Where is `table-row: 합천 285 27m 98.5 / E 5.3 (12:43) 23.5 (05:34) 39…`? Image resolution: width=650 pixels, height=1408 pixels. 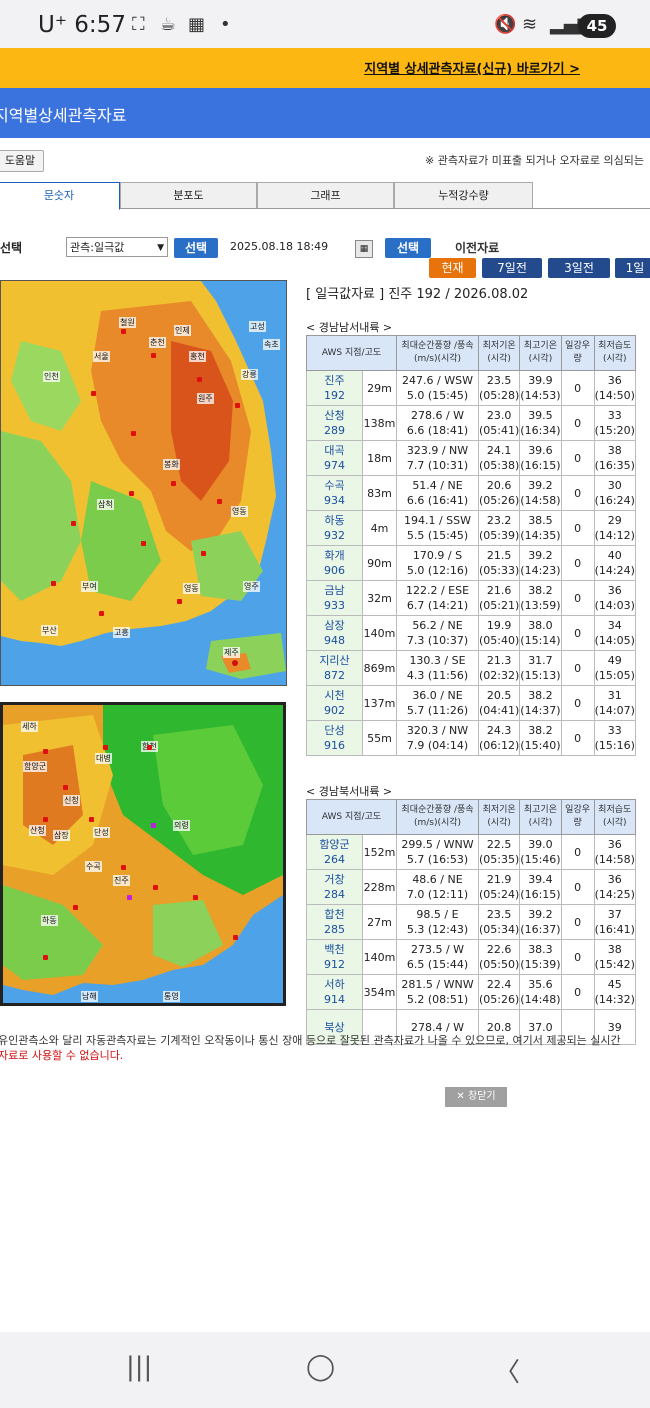
table-row: 합천 285 27m 98.5 / E 5.3 (12:43) 23.5 (05:34) 39… is located at coordinates (471, 922).